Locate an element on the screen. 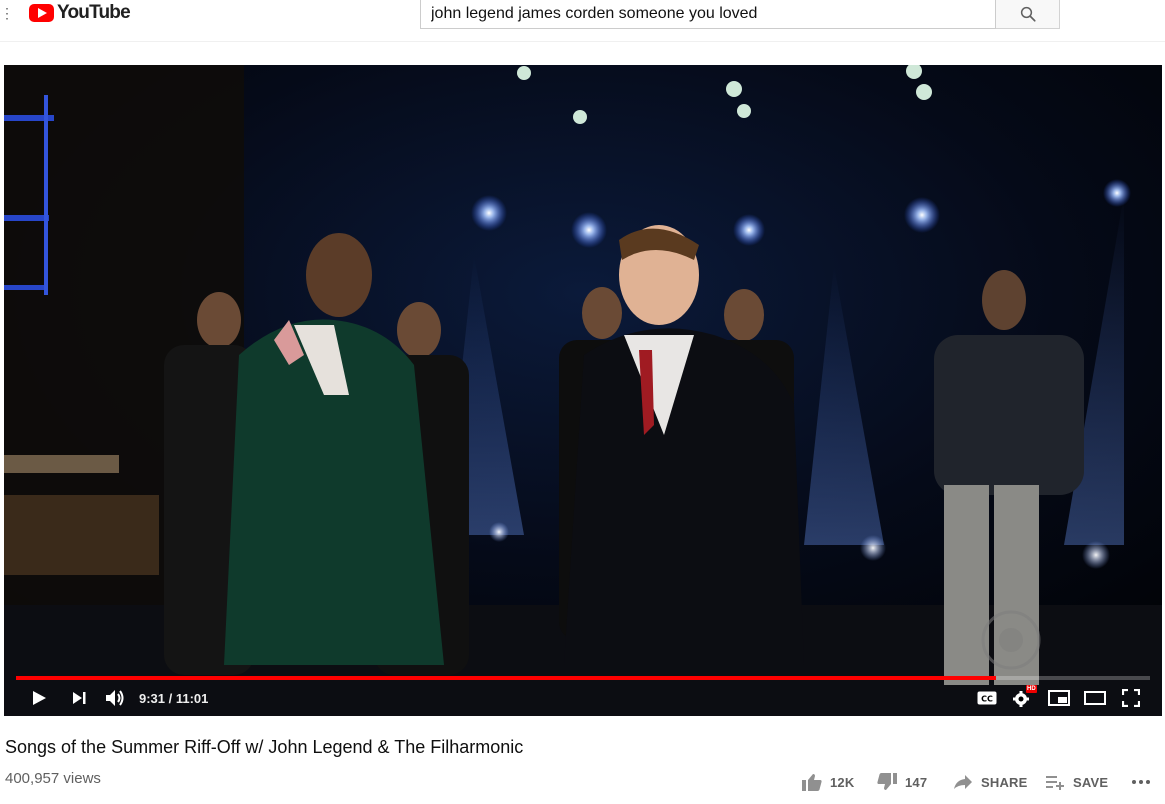 The height and width of the screenshot is (804, 1165). dislike-count: 147 is located at coordinates (916, 782).